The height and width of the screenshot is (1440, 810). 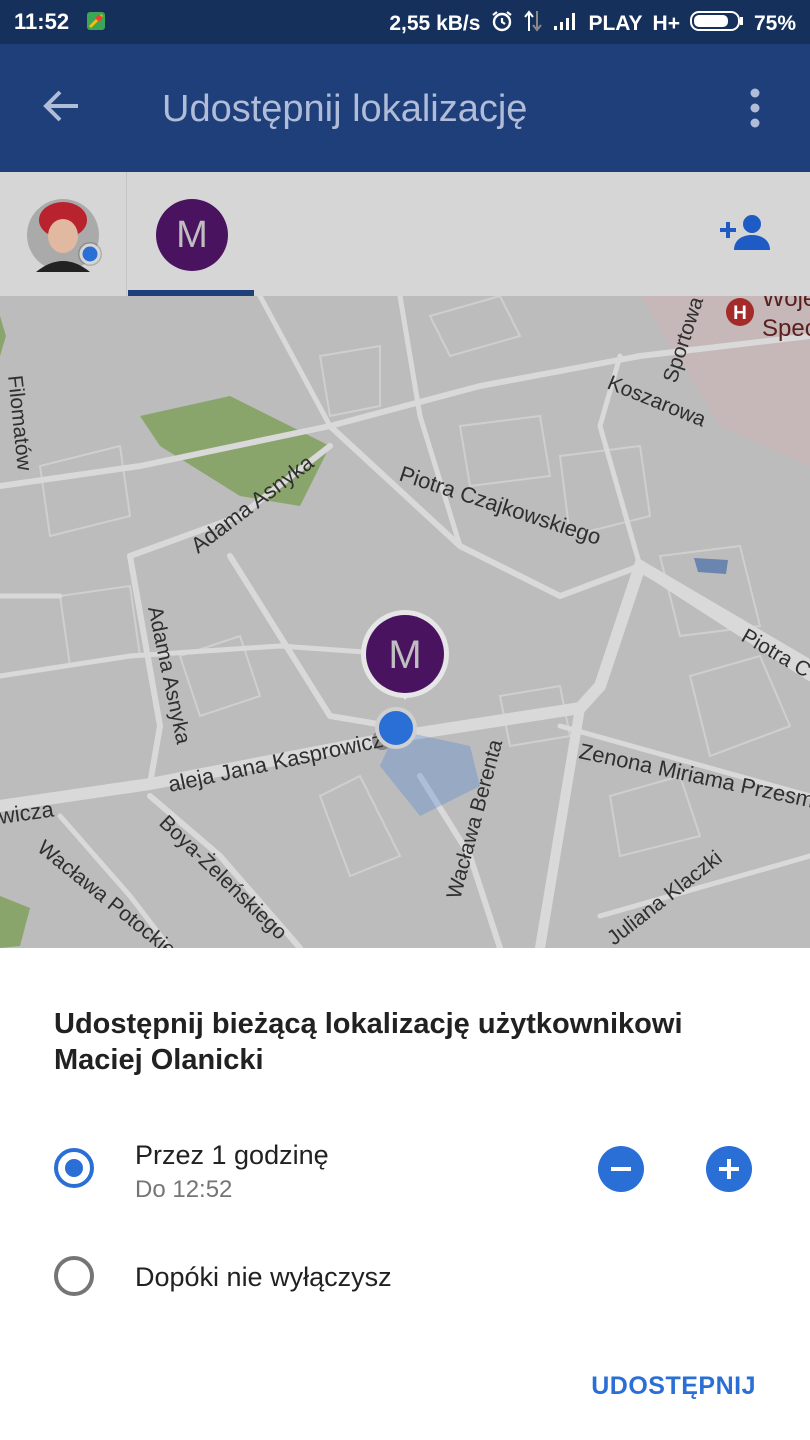 What do you see at coordinates (404, 655) in the screenshot?
I see `marker-initial: M` at bounding box center [404, 655].